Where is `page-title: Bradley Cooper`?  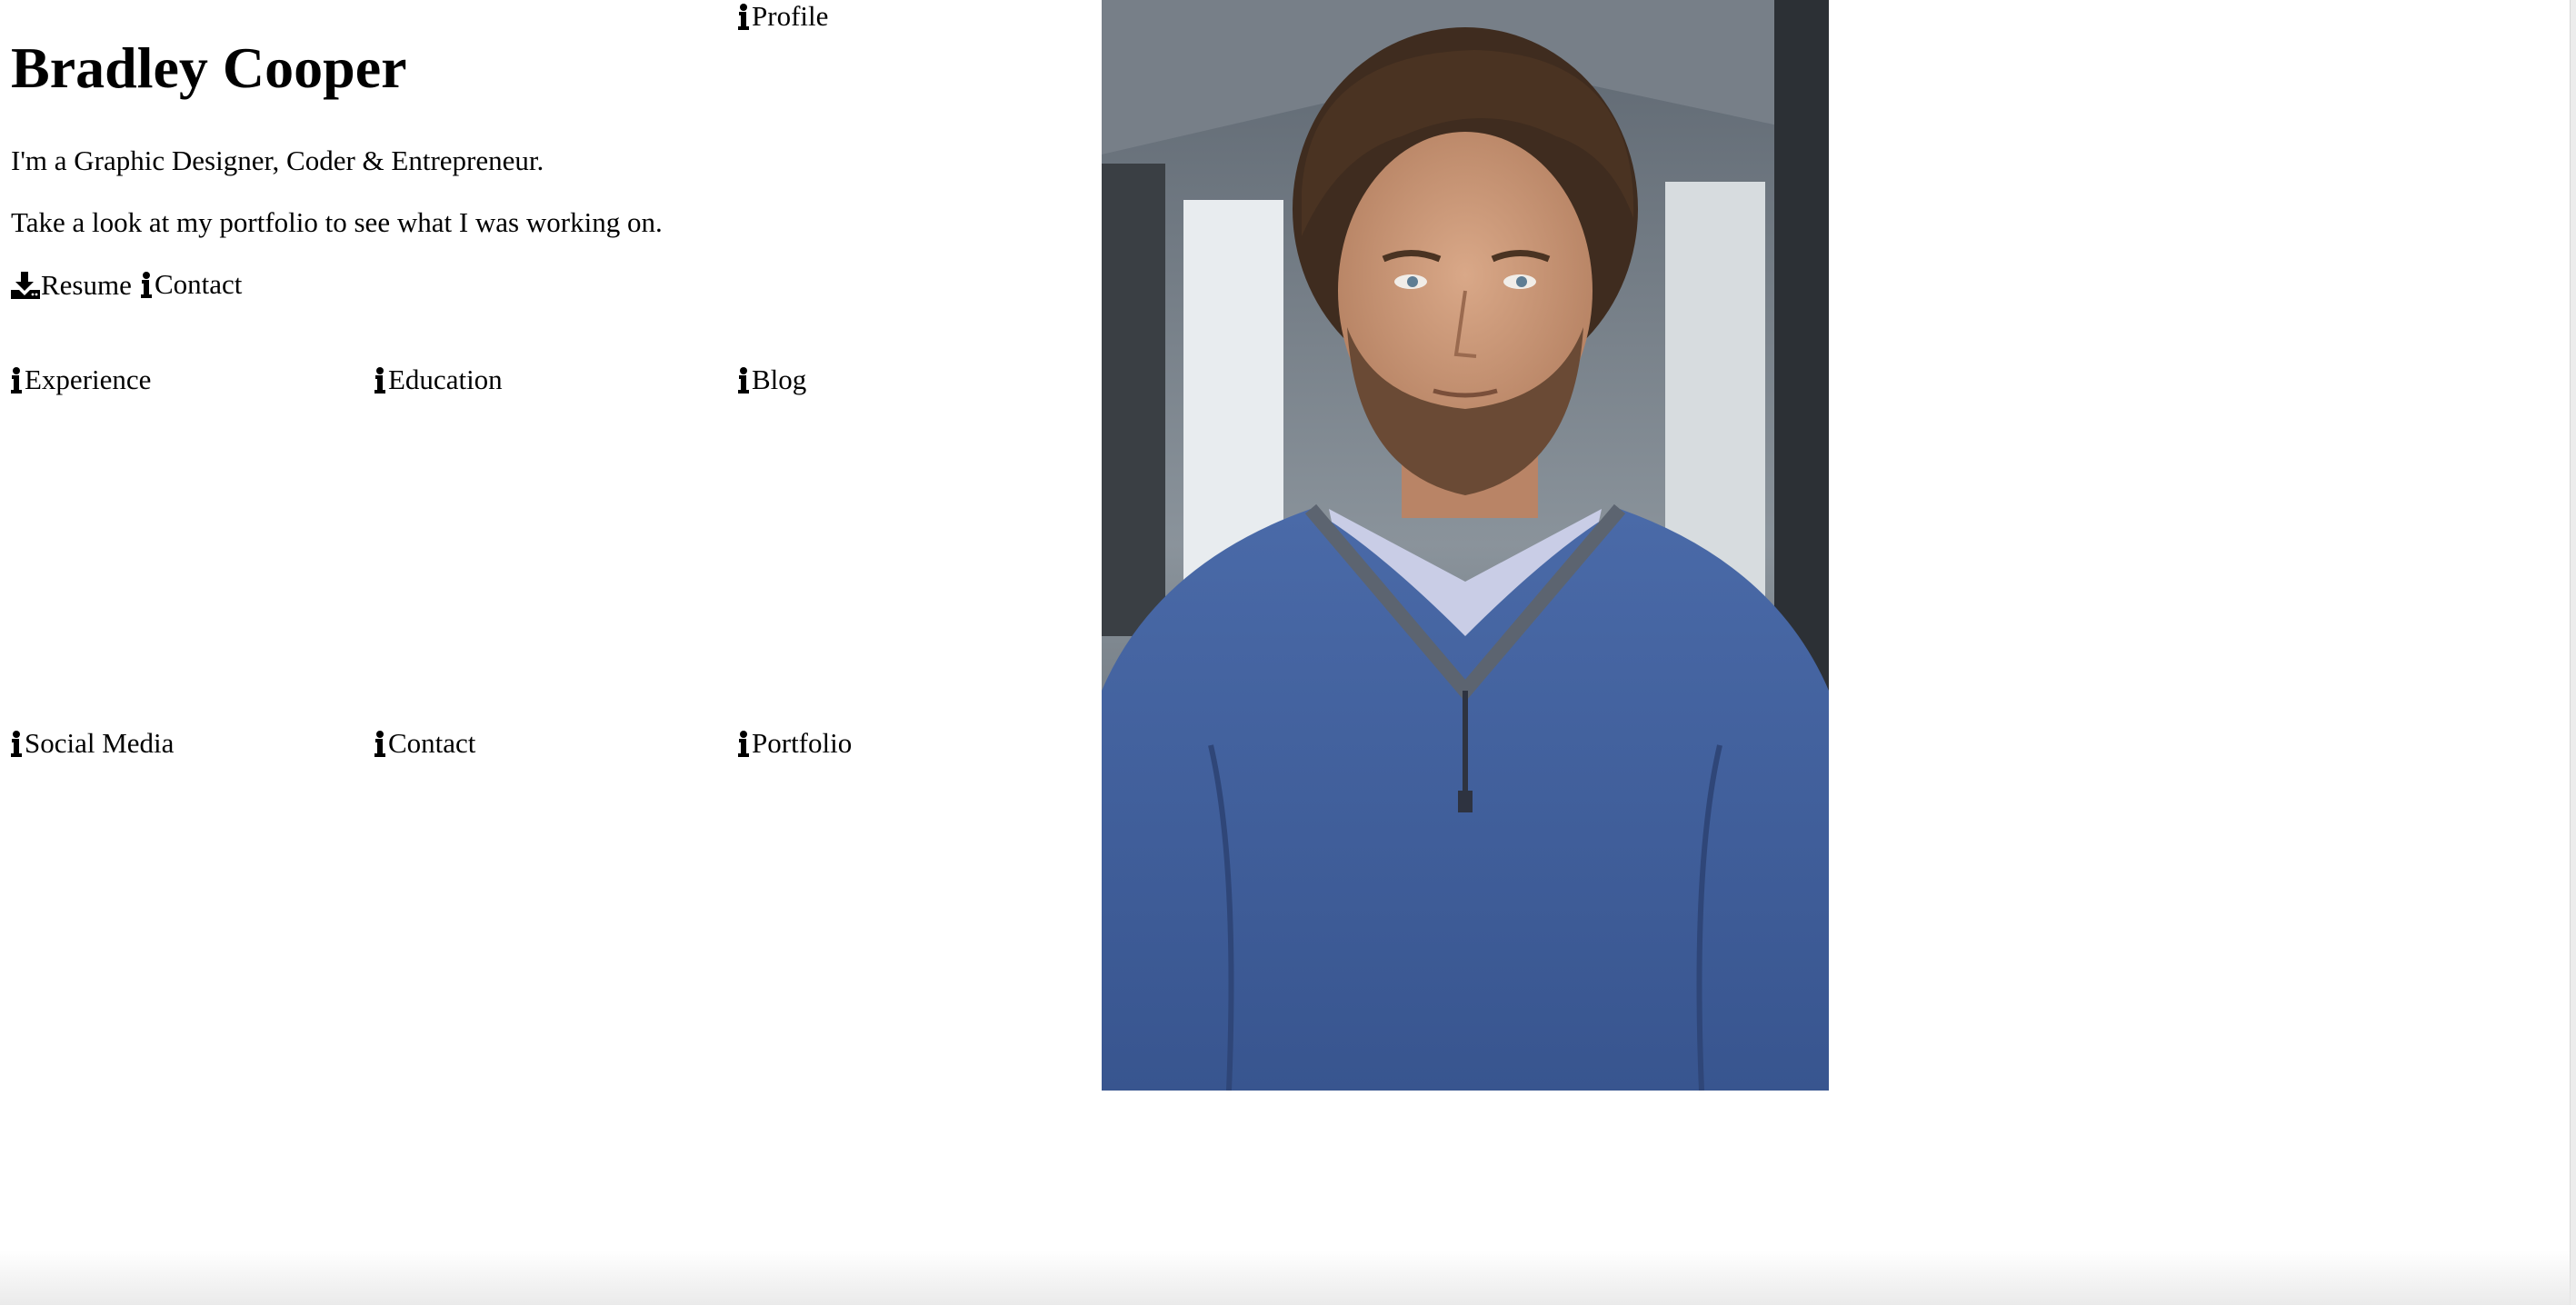 page-title: Bradley Cooper is located at coordinates (209, 68).